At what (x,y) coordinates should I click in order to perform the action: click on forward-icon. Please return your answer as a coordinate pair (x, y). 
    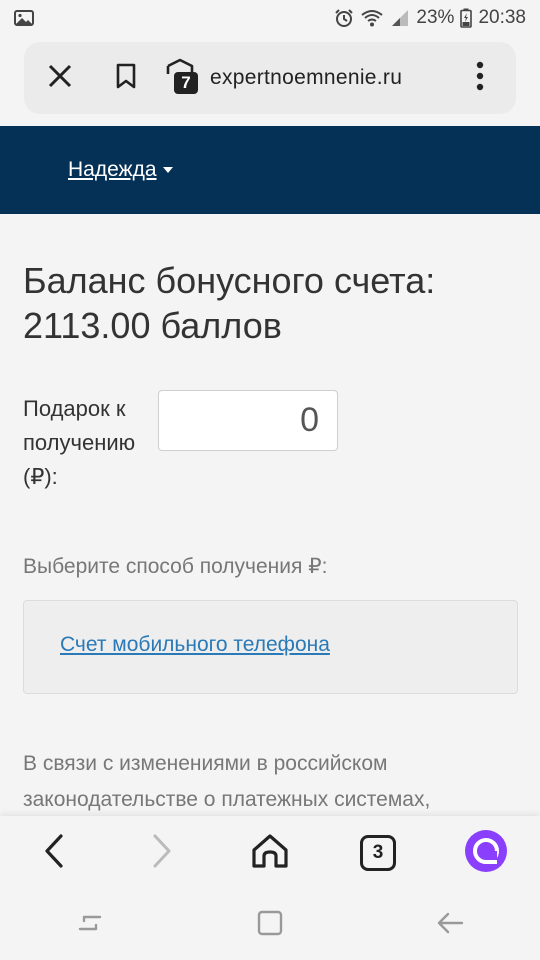
    Looking at the image, I should click on (162, 853).